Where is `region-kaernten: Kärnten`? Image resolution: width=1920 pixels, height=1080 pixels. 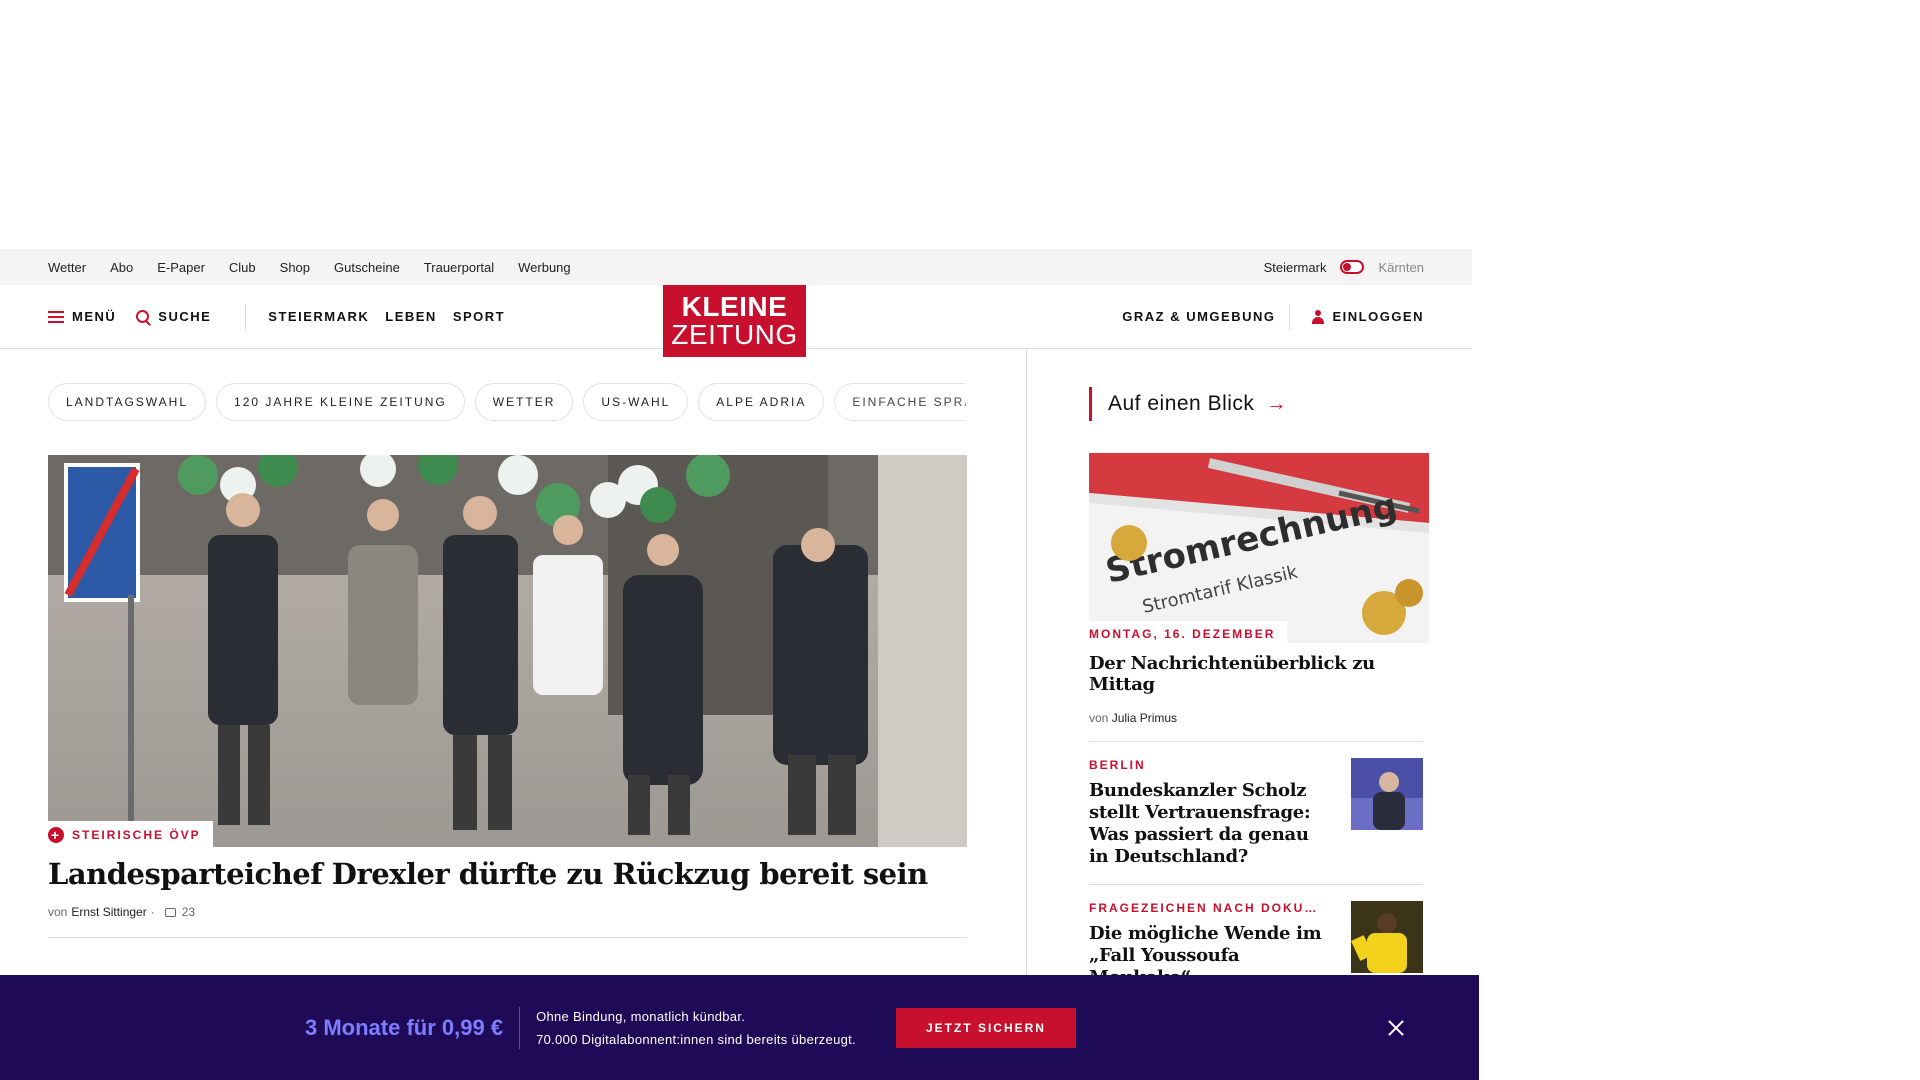
region-kaernten: Kärnten is located at coordinates (1401, 267).